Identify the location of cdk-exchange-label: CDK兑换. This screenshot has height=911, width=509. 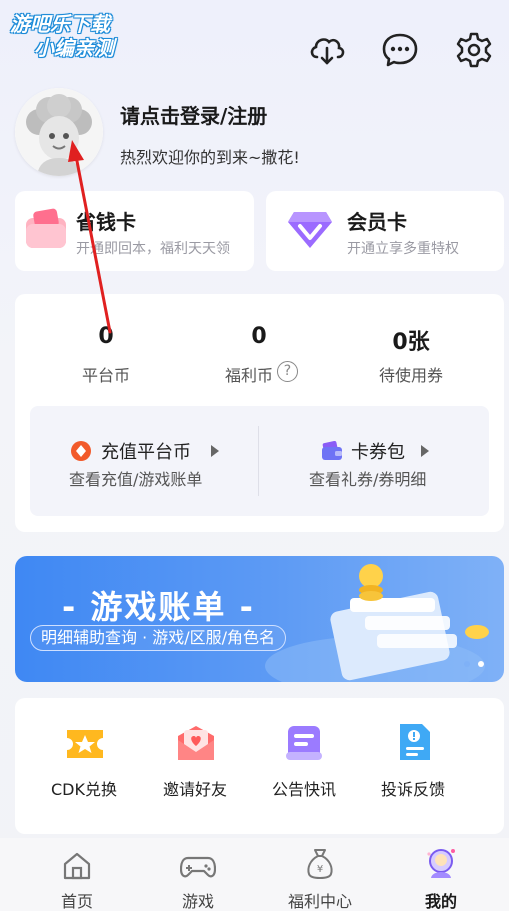
(84, 789).